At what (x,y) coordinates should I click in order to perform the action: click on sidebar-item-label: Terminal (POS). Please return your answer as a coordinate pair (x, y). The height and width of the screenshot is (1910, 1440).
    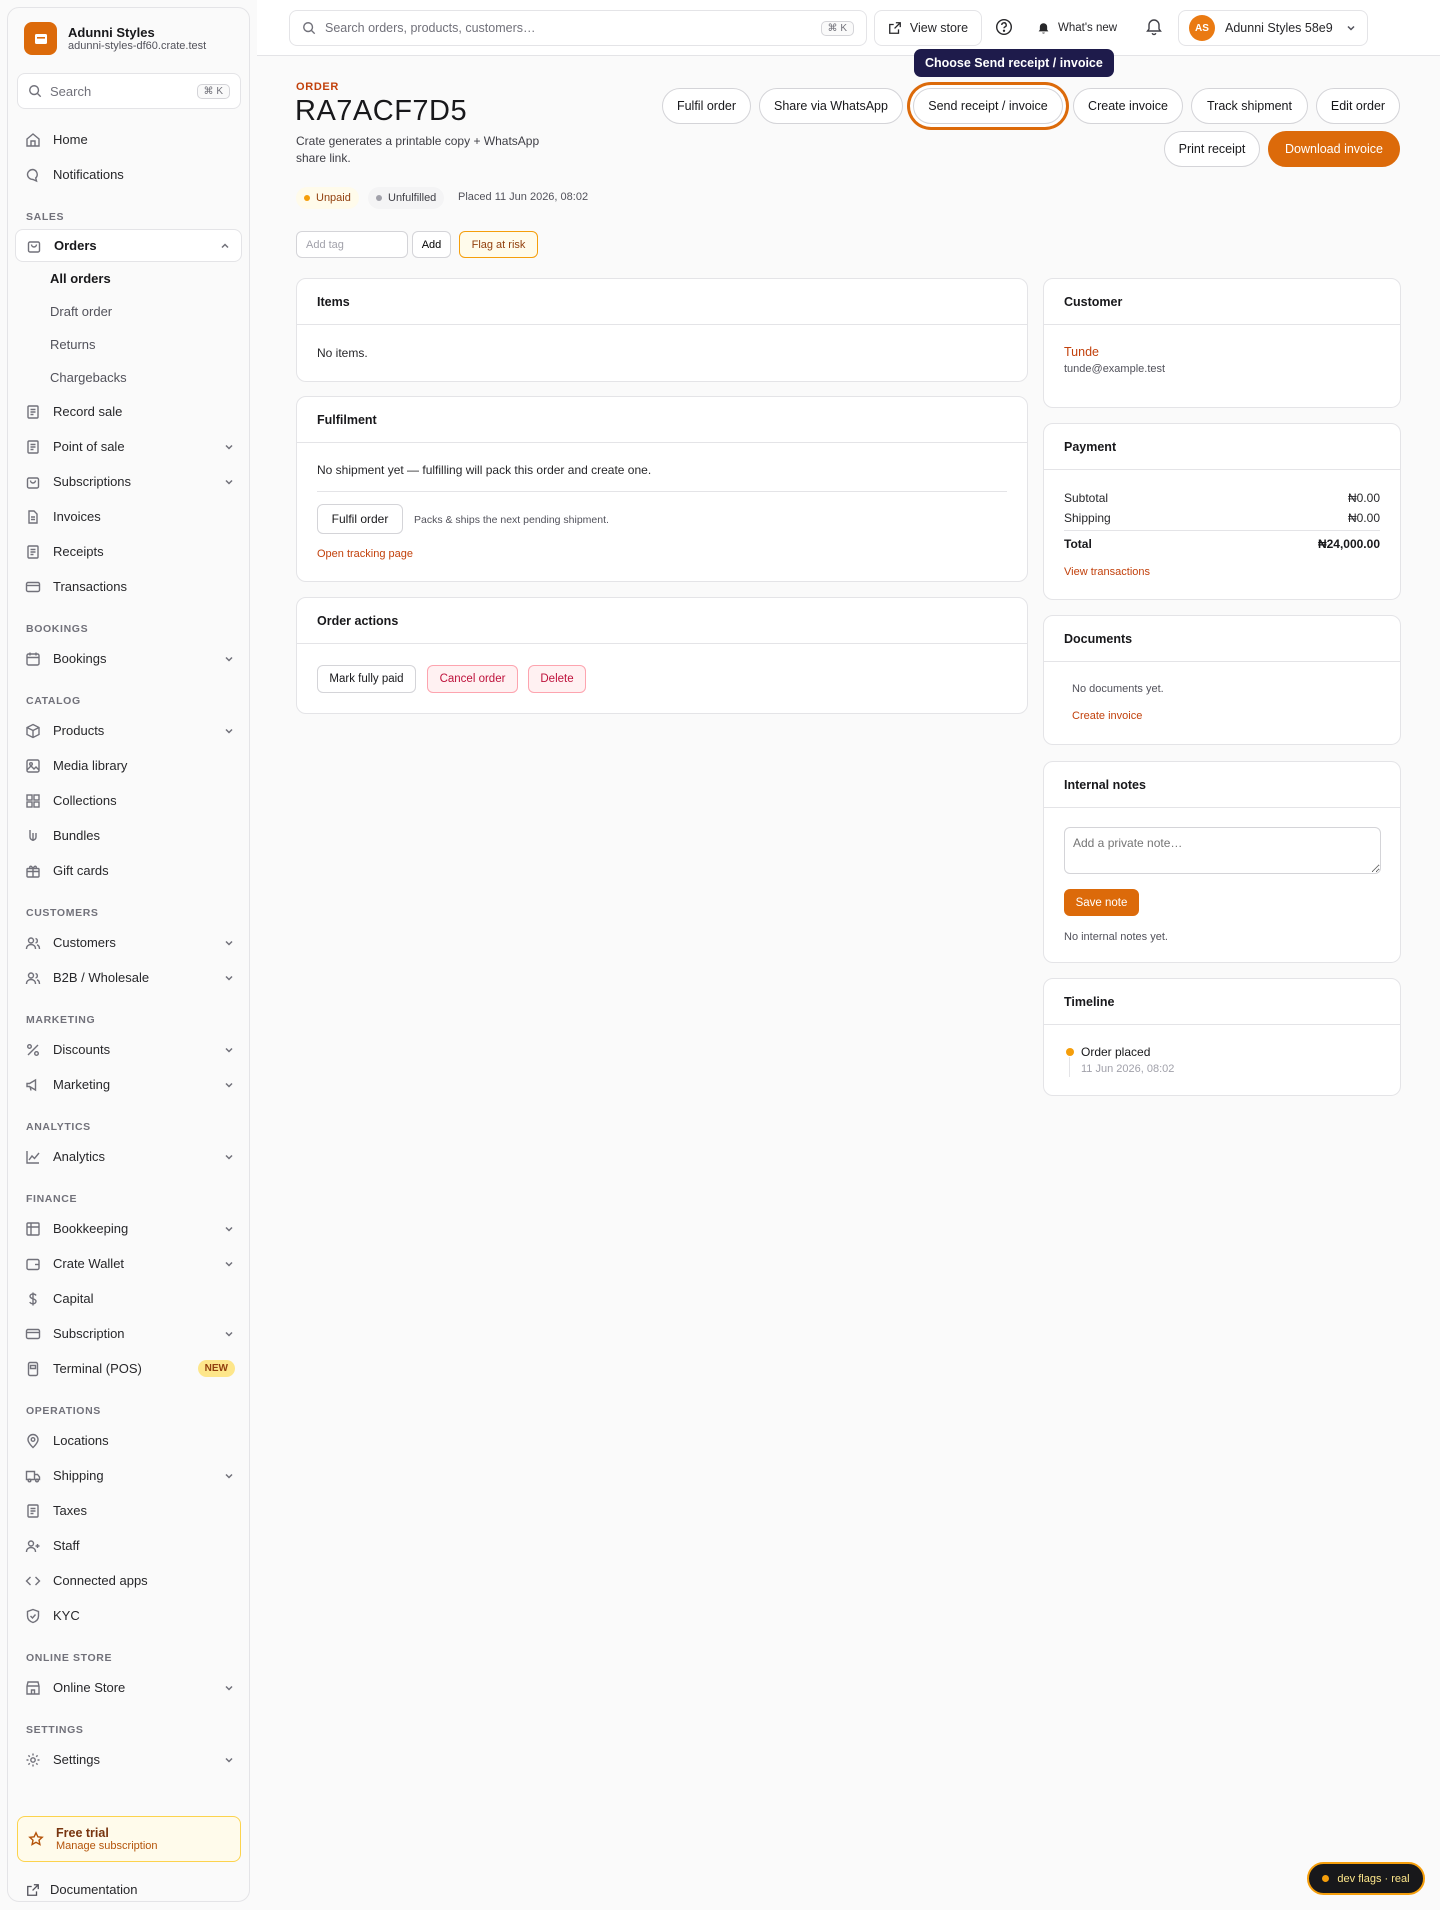
    Looking at the image, I should click on (97, 1368).